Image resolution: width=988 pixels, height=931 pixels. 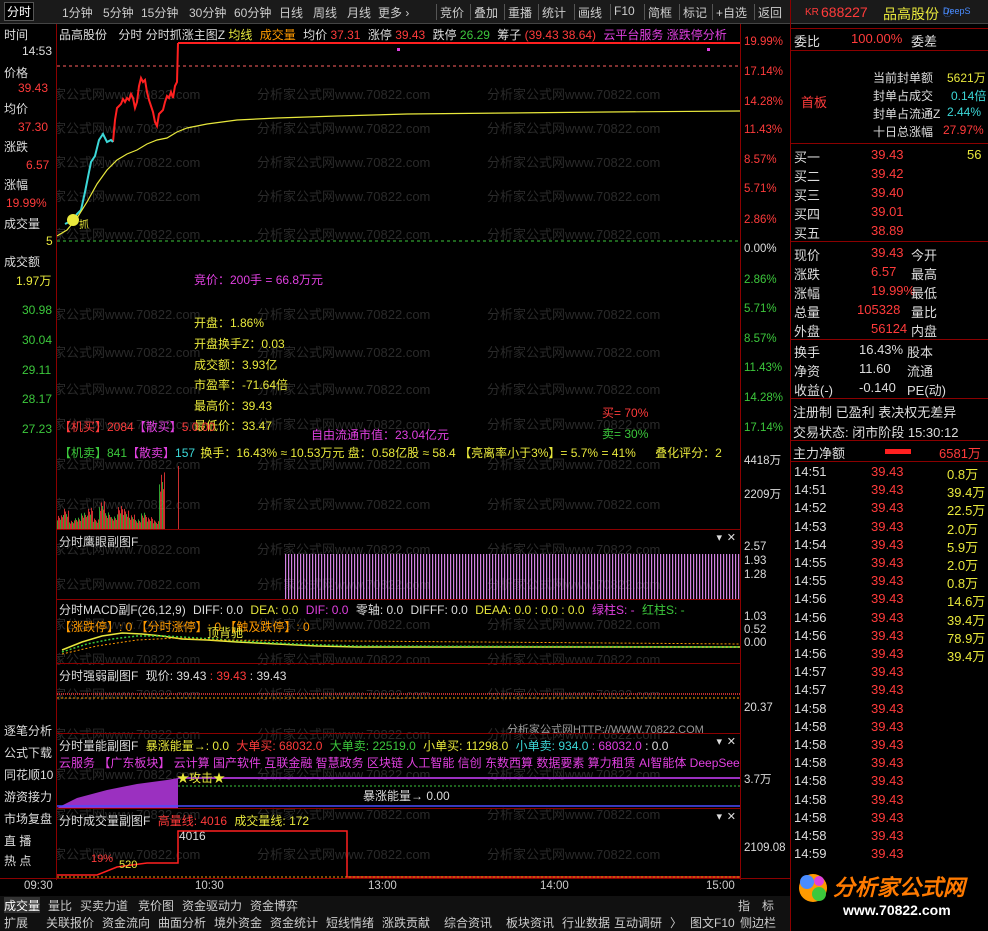 What do you see at coordinates (393, 12) in the screenshot?
I see `period-tab: 更多 ›` at bounding box center [393, 12].